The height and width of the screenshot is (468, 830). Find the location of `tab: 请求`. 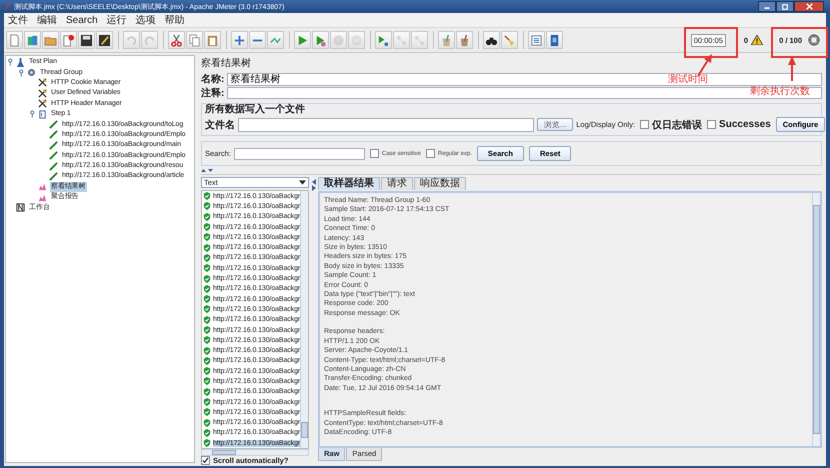

tab: 请求 is located at coordinates (397, 183).